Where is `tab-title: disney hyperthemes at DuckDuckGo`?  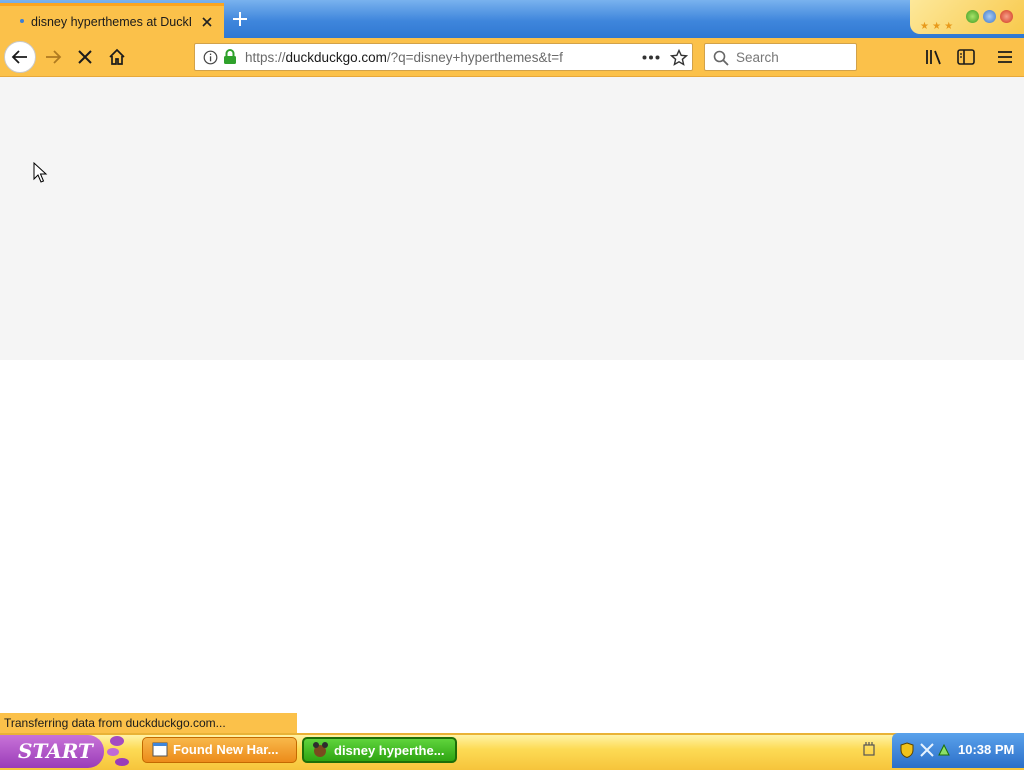 tab-title: disney hyperthemes at DuckDuckGo is located at coordinates (111, 22).